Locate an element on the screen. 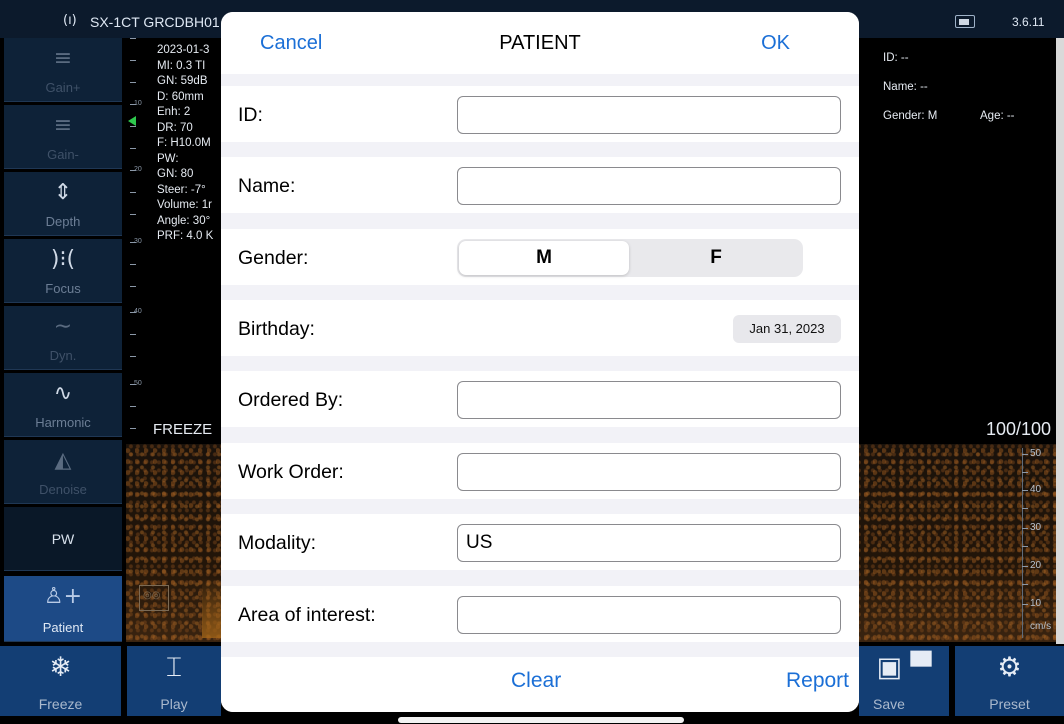  freeze-button-label: Freeze is located at coordinates (60, 704).